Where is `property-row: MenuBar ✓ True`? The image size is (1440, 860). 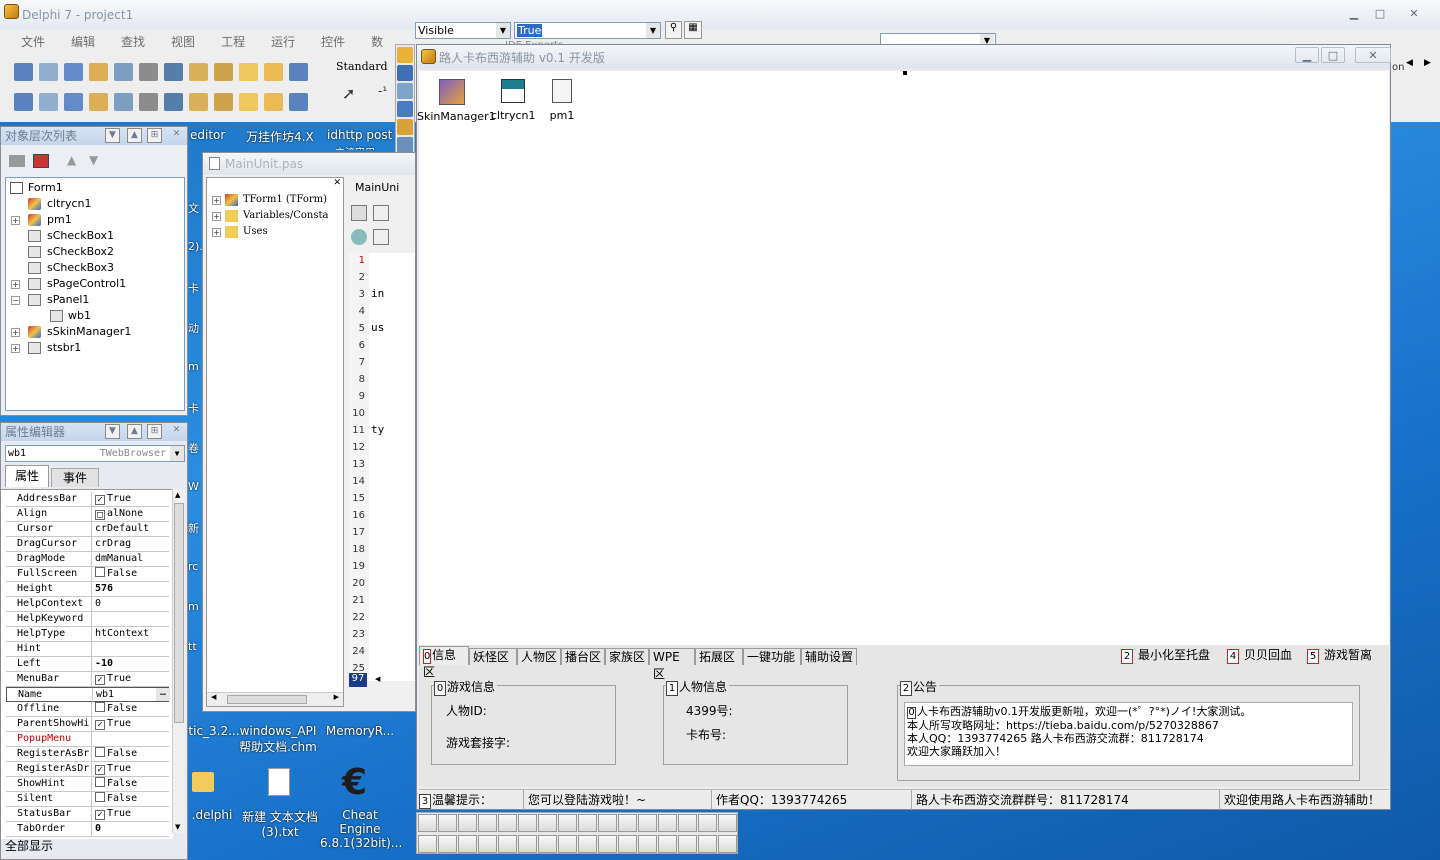
property-row: MenuBar ✓ True is located at coordinates (87, 679).